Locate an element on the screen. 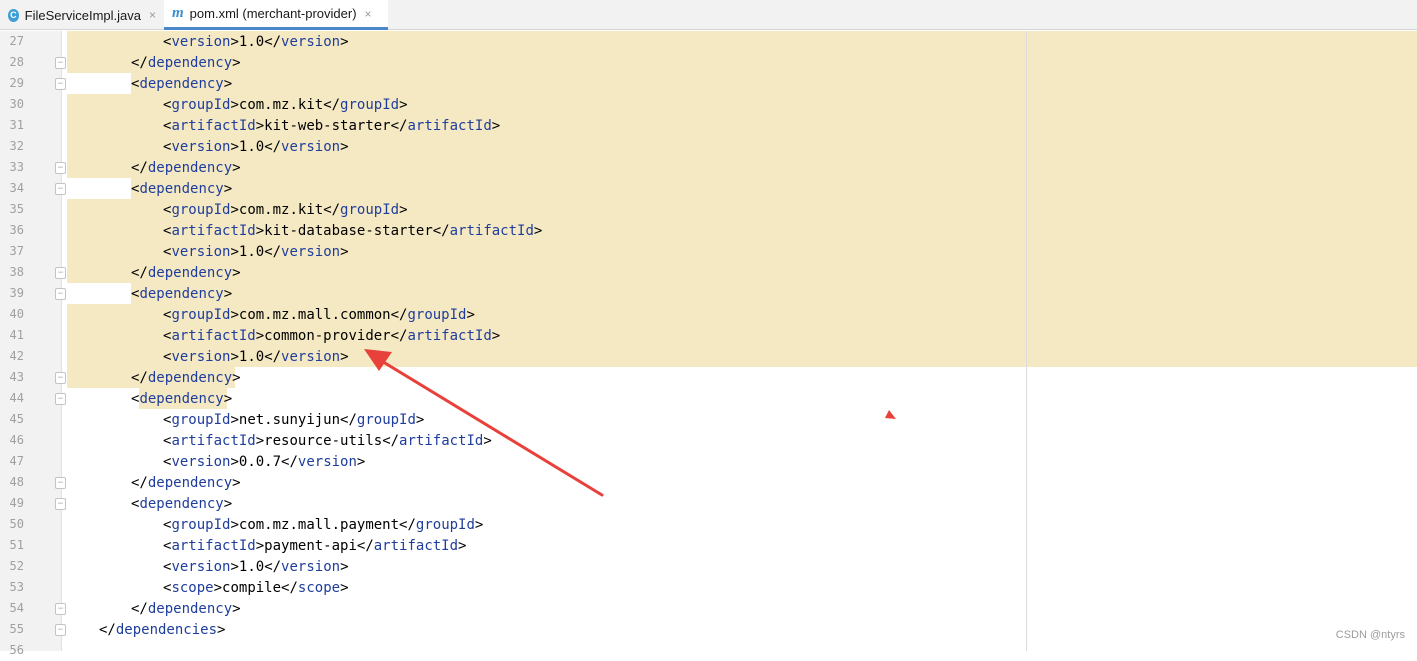 This screenshot has width=1417, height=661. annotation-arrow-shaft is located at coordinates (491, 427).